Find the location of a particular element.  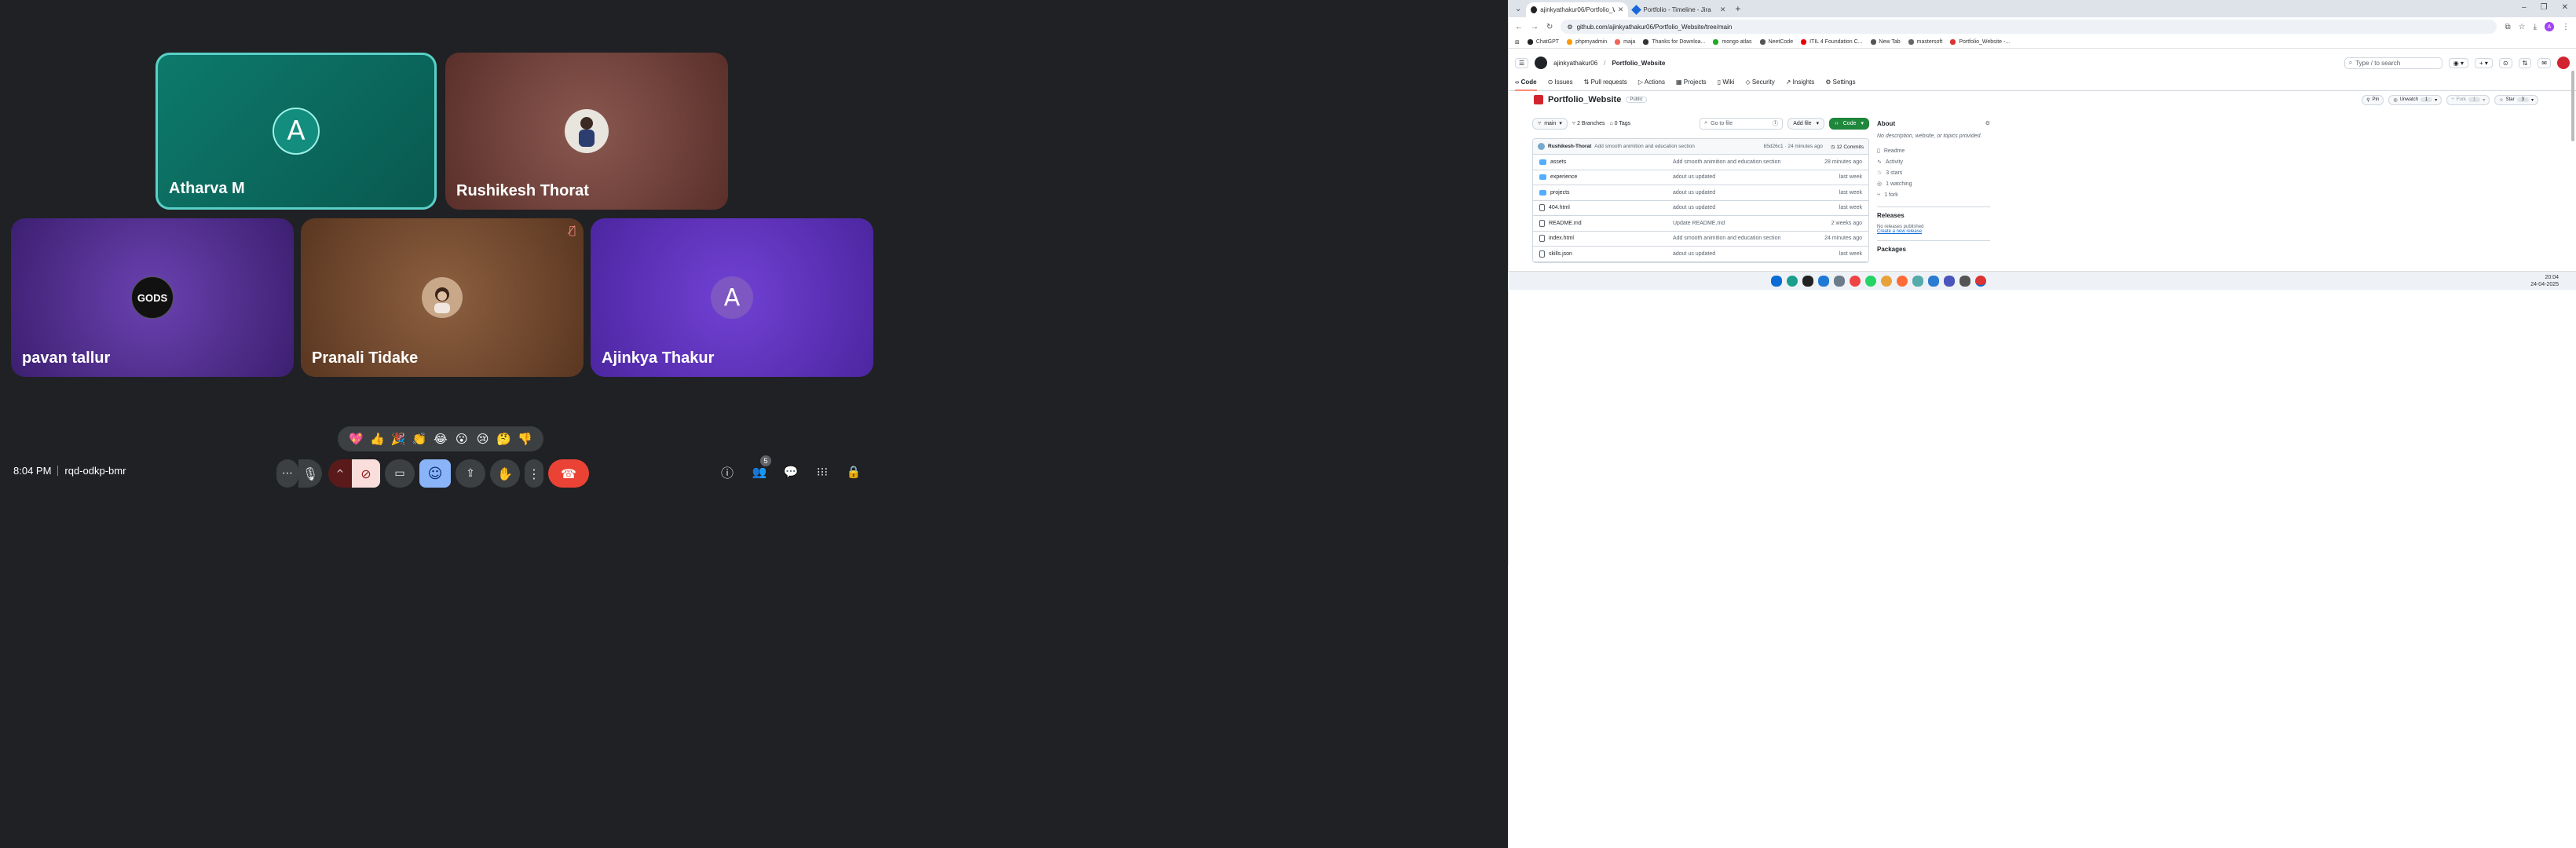

participant-tile-atharva: A Atharva M is located at coordinates (297, 132).